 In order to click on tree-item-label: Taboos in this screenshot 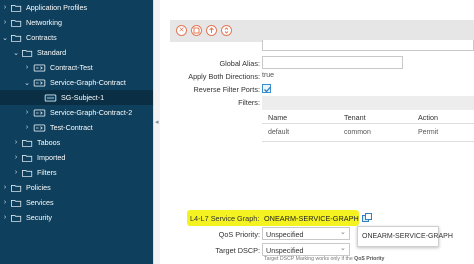, I will do `click(49, 142)`.